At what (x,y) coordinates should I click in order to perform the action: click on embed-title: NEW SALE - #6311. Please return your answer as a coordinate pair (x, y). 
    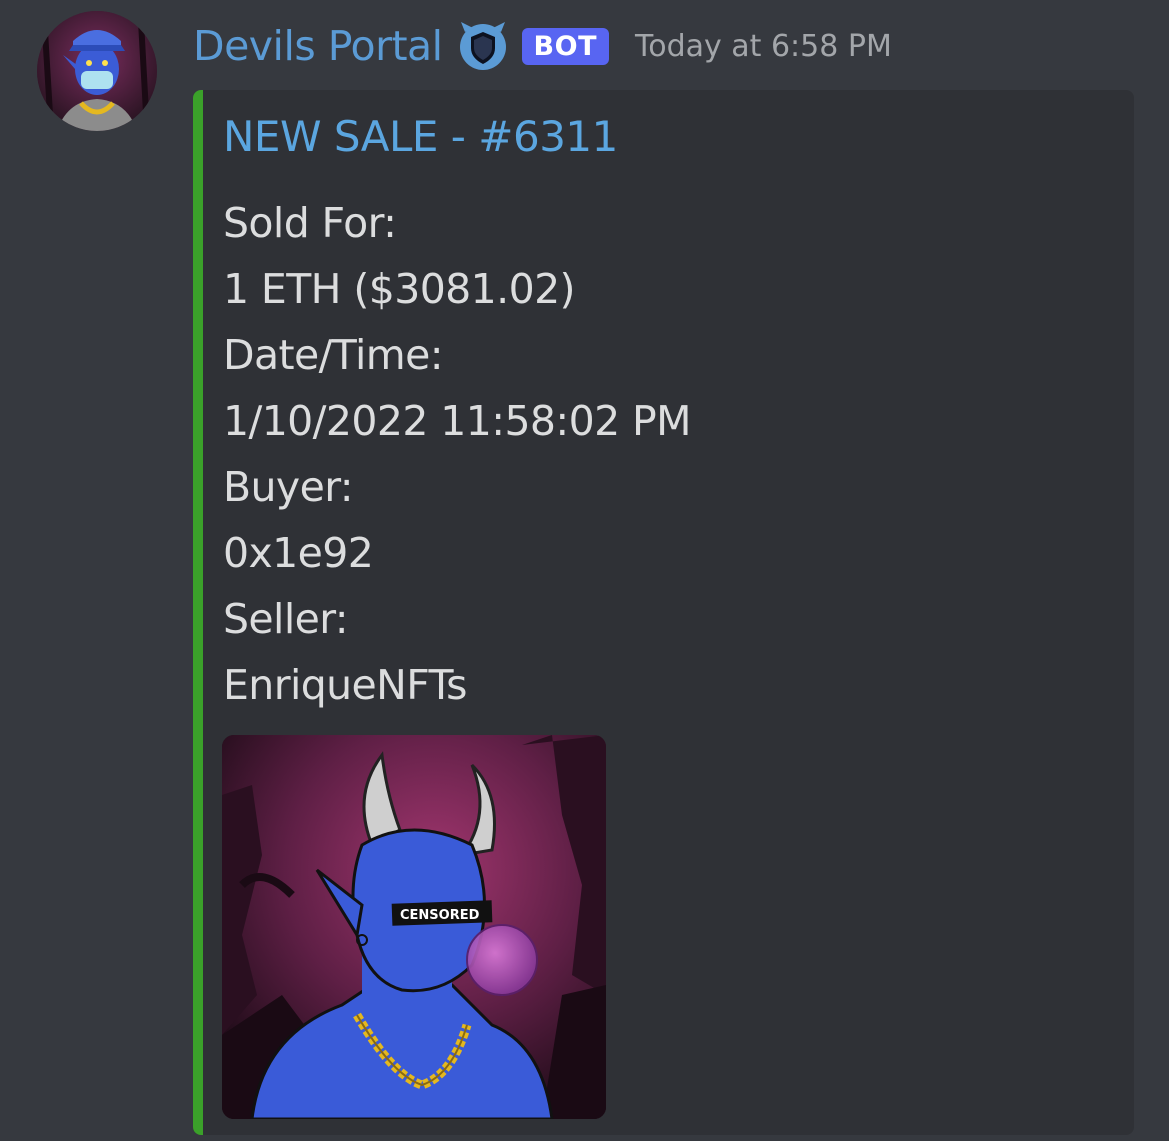
    Looking at the image, I should click on (420, 136).